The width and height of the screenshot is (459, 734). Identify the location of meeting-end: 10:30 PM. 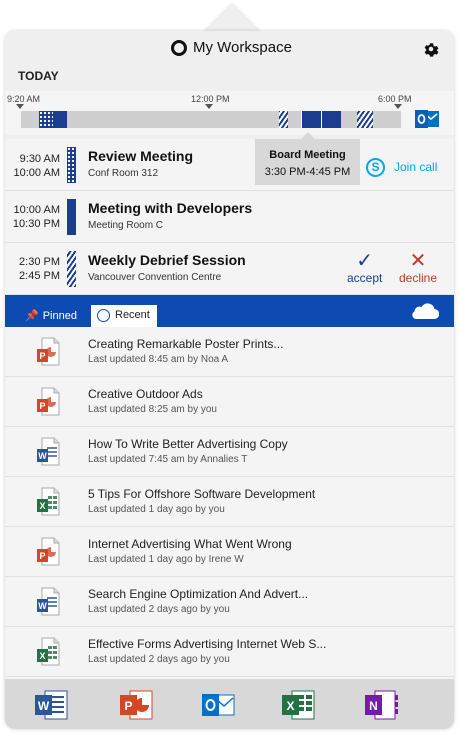
(36, 224).